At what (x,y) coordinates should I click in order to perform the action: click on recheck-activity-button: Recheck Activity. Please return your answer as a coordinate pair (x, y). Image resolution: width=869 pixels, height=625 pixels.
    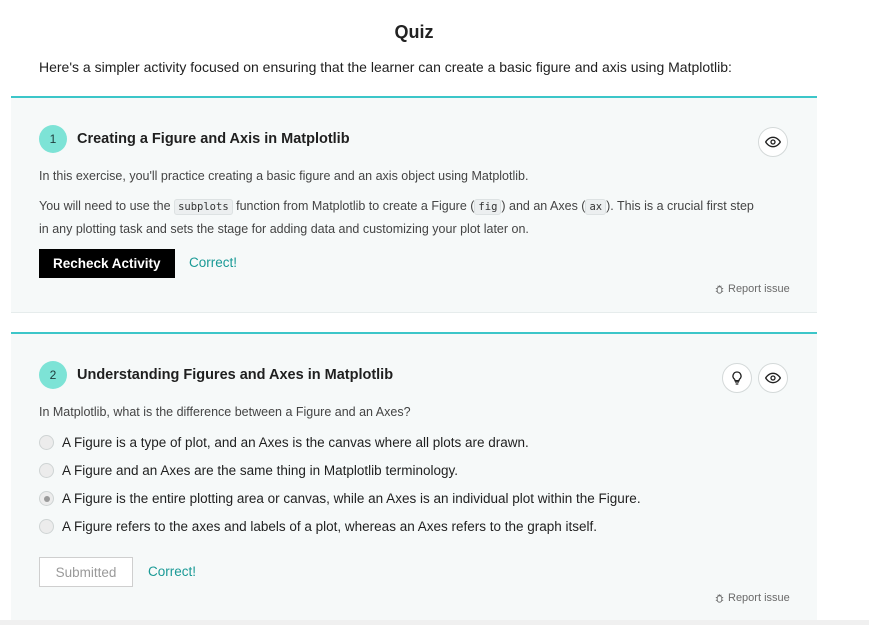
    Looking at the image, I should click on (107, 263).